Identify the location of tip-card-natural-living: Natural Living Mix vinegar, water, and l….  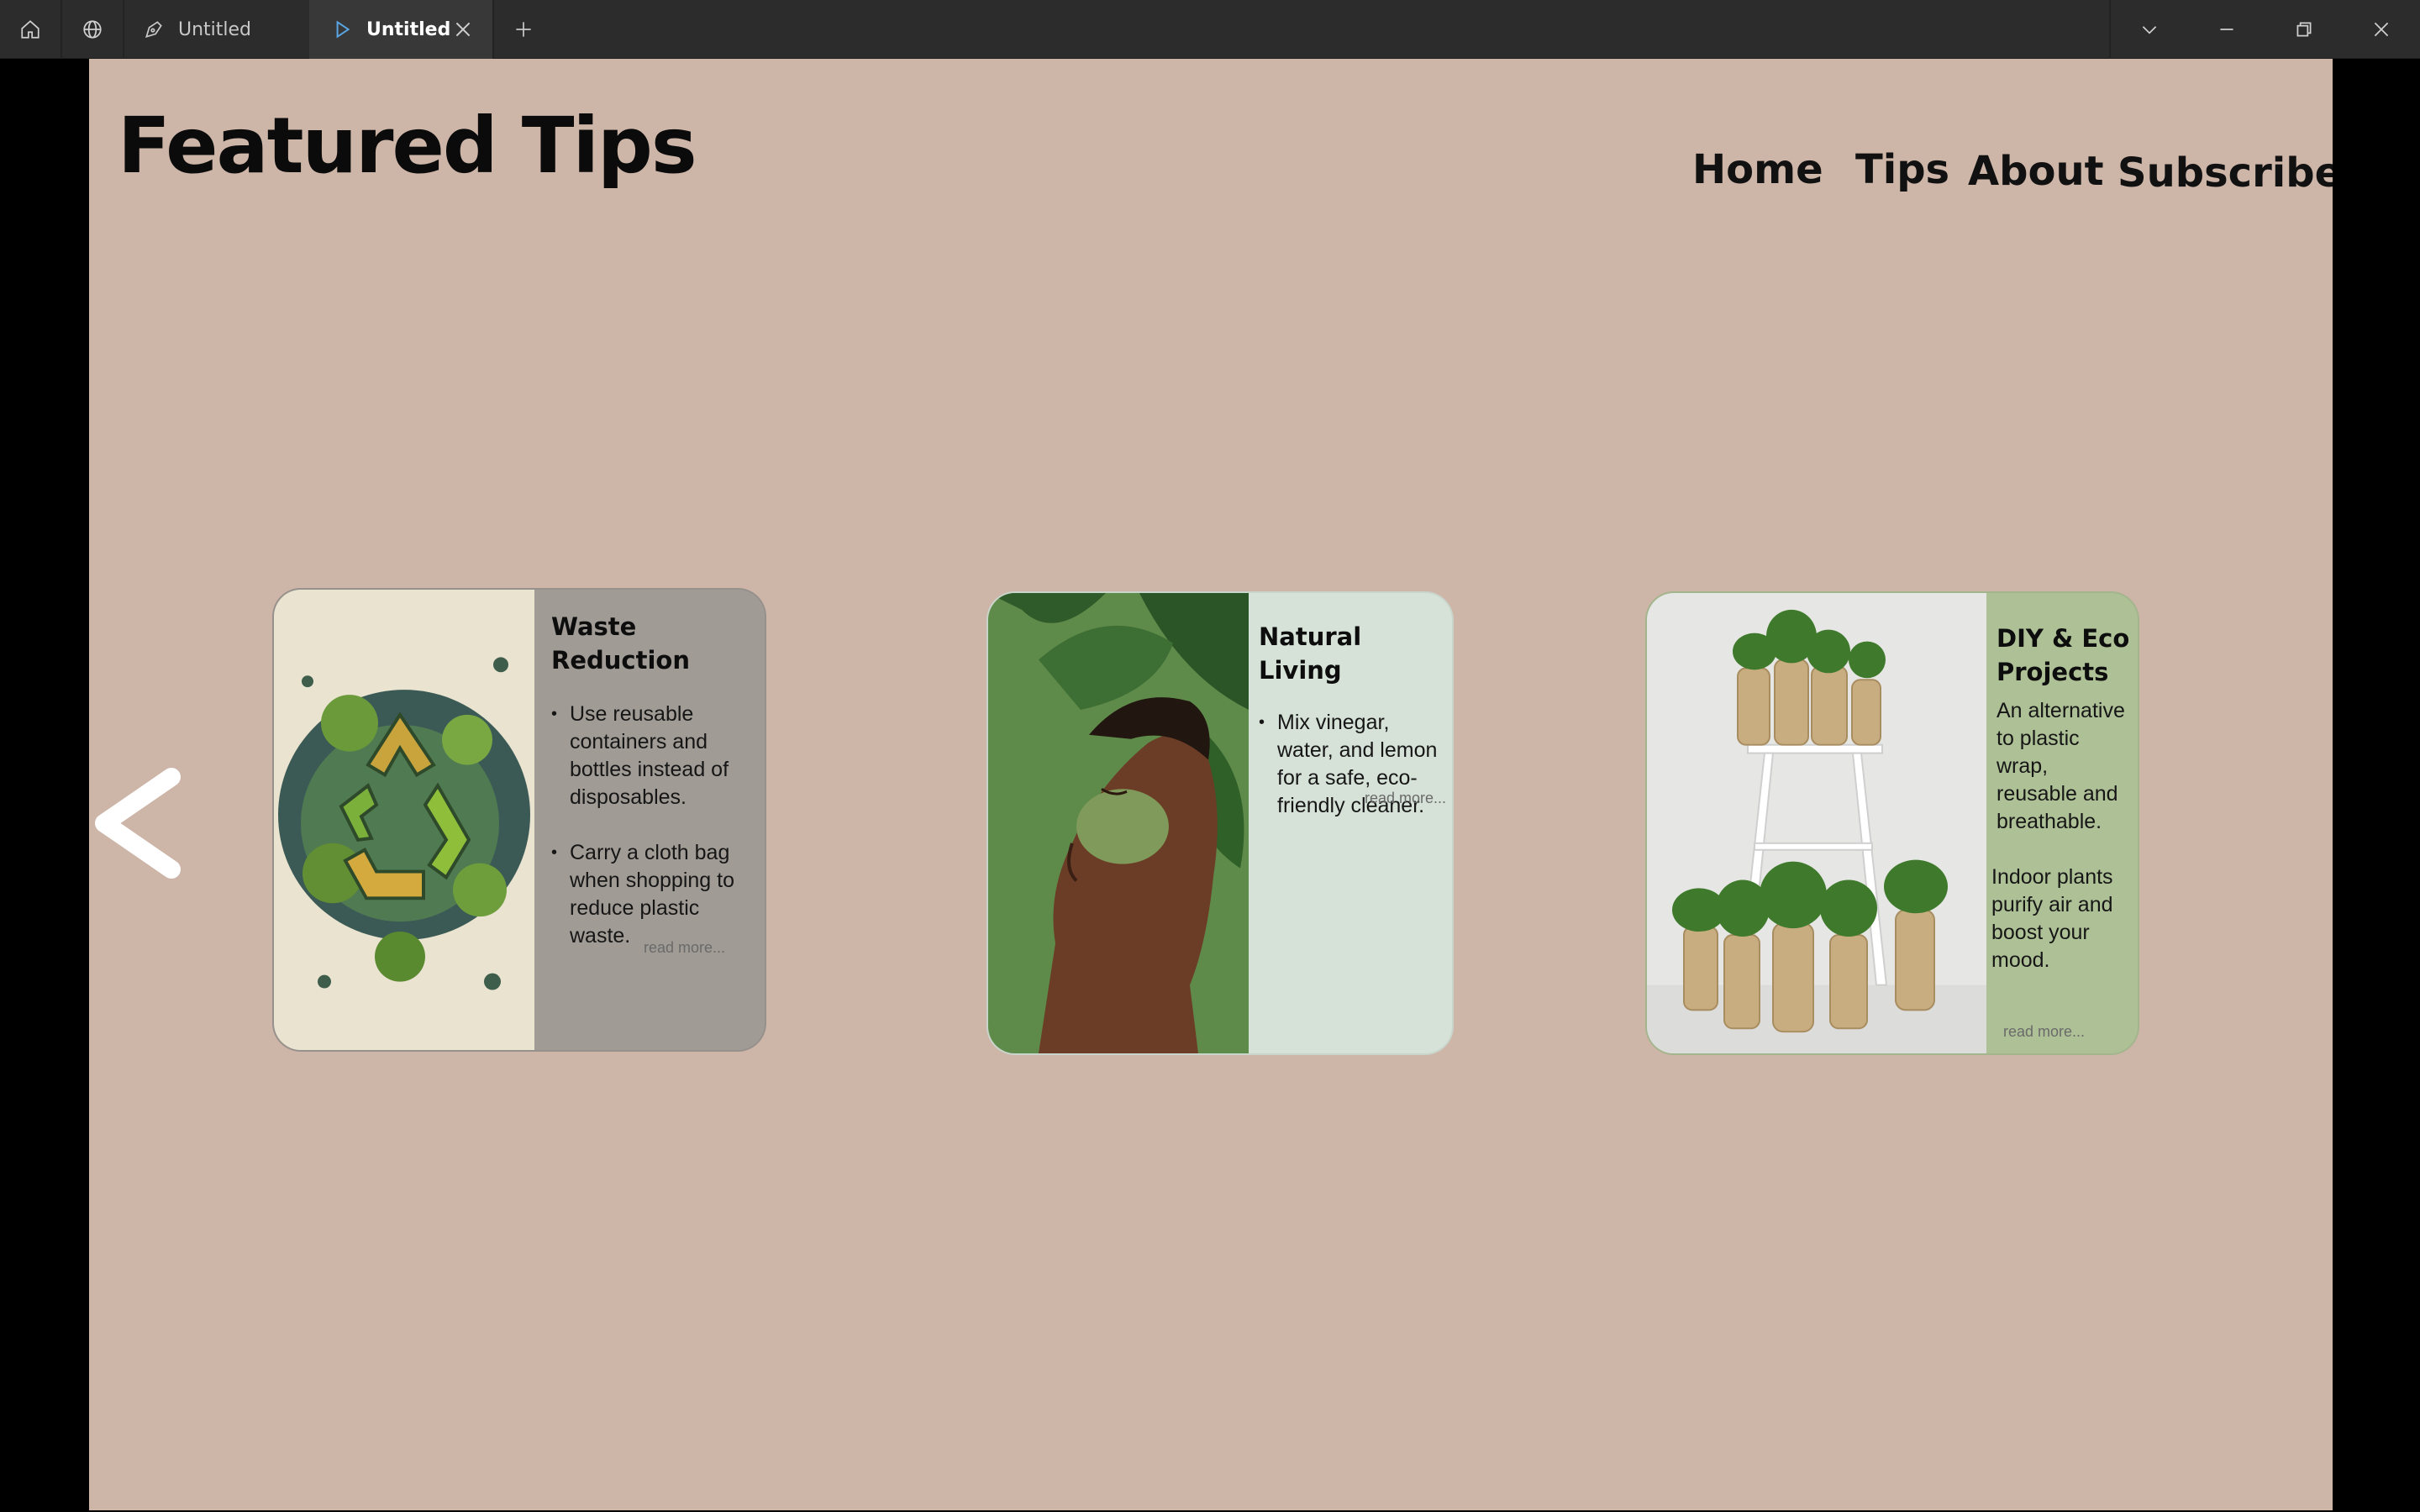
(1220, 823).